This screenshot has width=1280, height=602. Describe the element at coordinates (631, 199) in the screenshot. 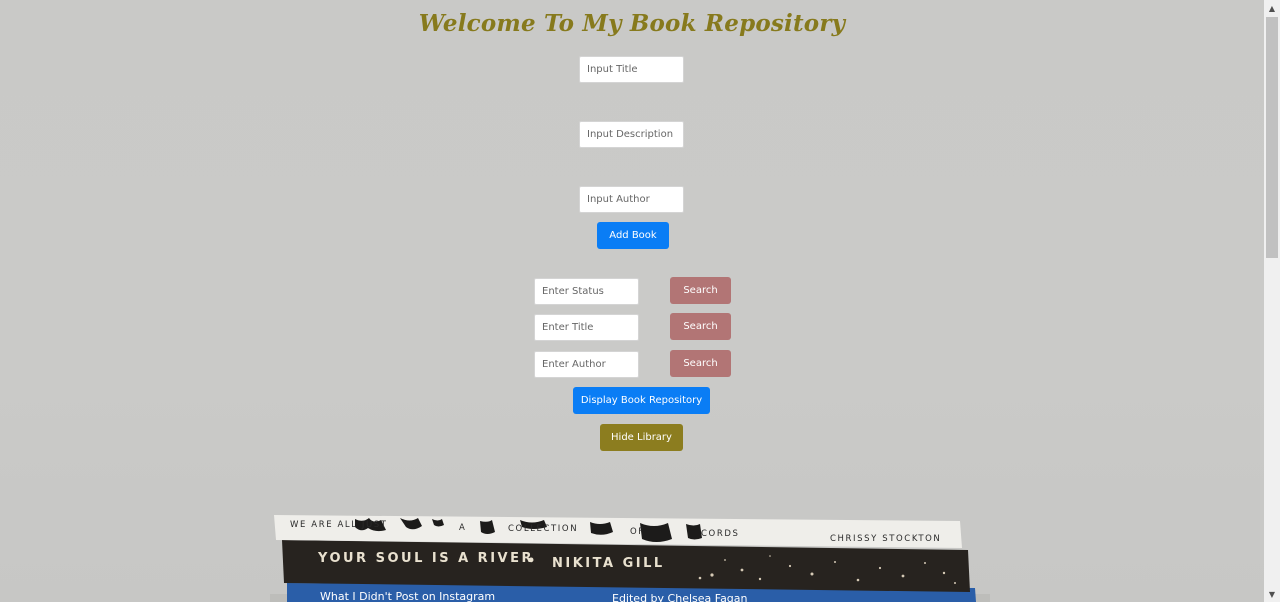

I see `input-author-field` at that location.